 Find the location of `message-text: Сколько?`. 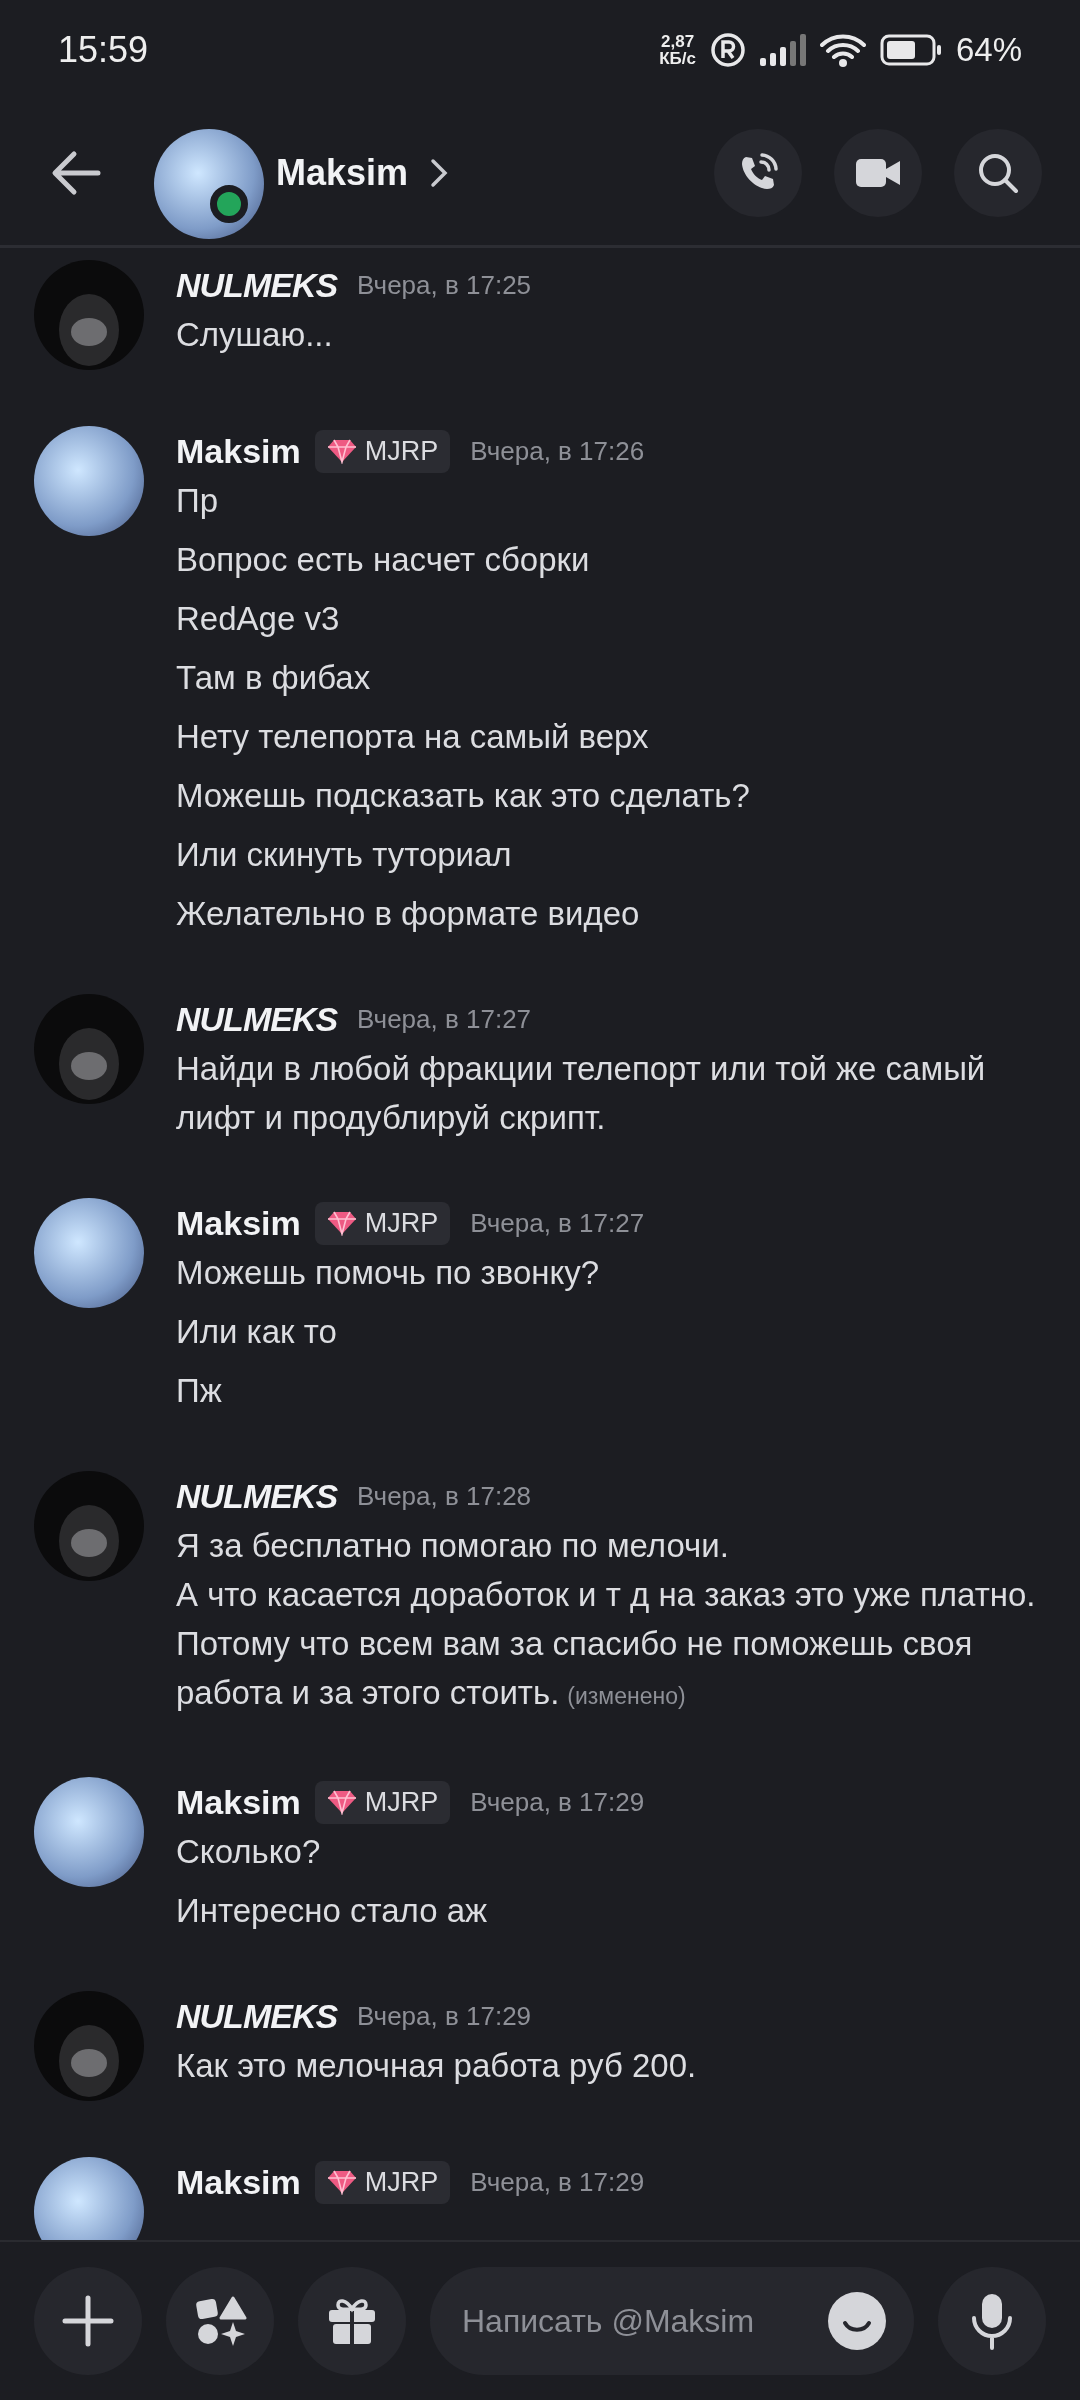

message-text: Сколько? is located at coordinates (249, 1852).